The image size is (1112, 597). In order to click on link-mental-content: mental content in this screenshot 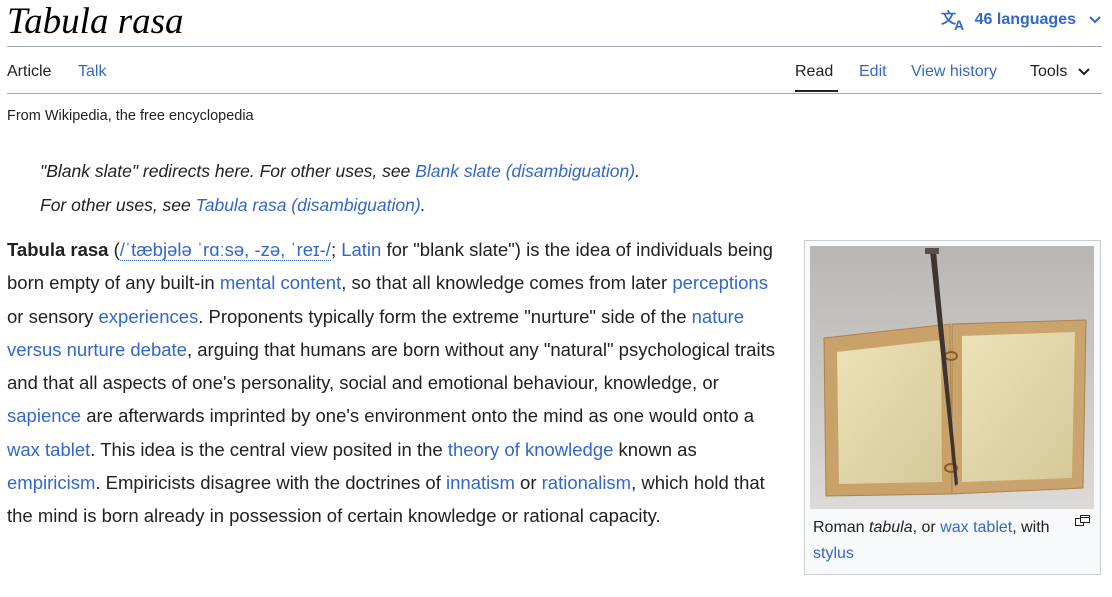, I will do `click(280, 282)`.